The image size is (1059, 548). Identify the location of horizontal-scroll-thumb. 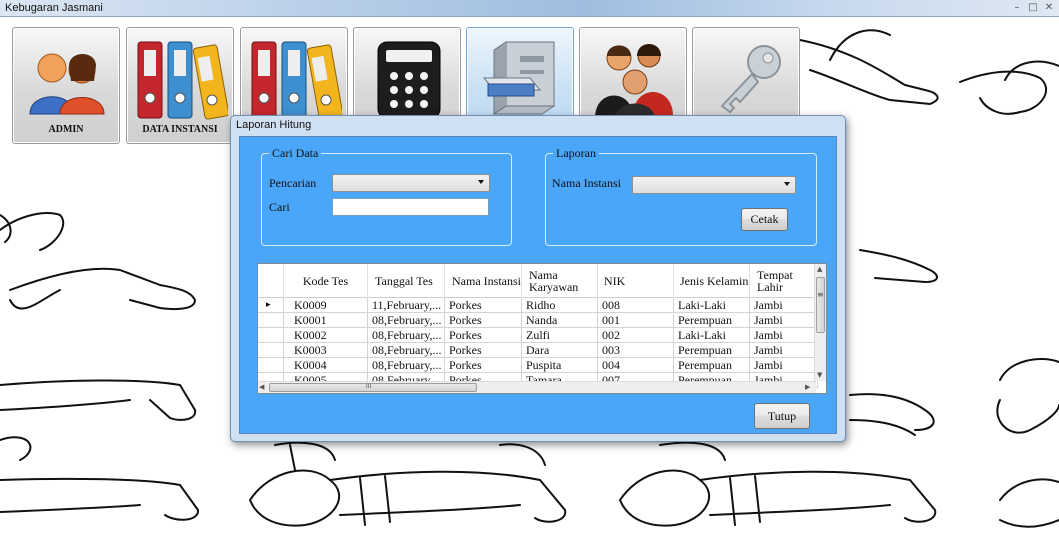
(373, 387).